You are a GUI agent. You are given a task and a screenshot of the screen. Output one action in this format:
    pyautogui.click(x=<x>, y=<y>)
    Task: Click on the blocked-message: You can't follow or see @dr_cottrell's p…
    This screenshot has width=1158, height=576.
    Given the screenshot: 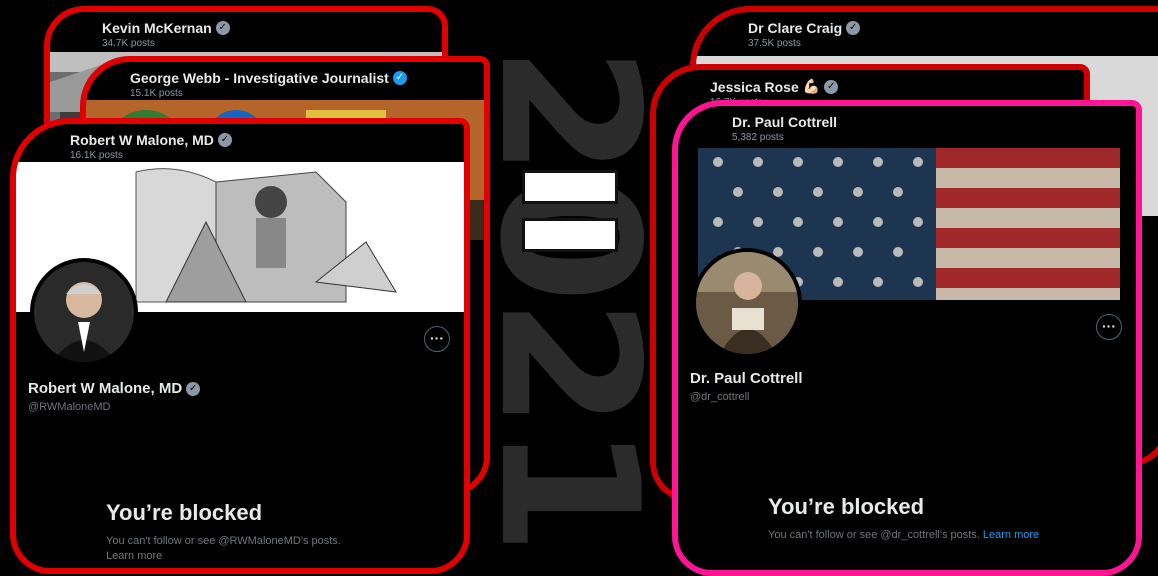 What is the action you would take?
    pyautogui.click(x=904, y=535)
    